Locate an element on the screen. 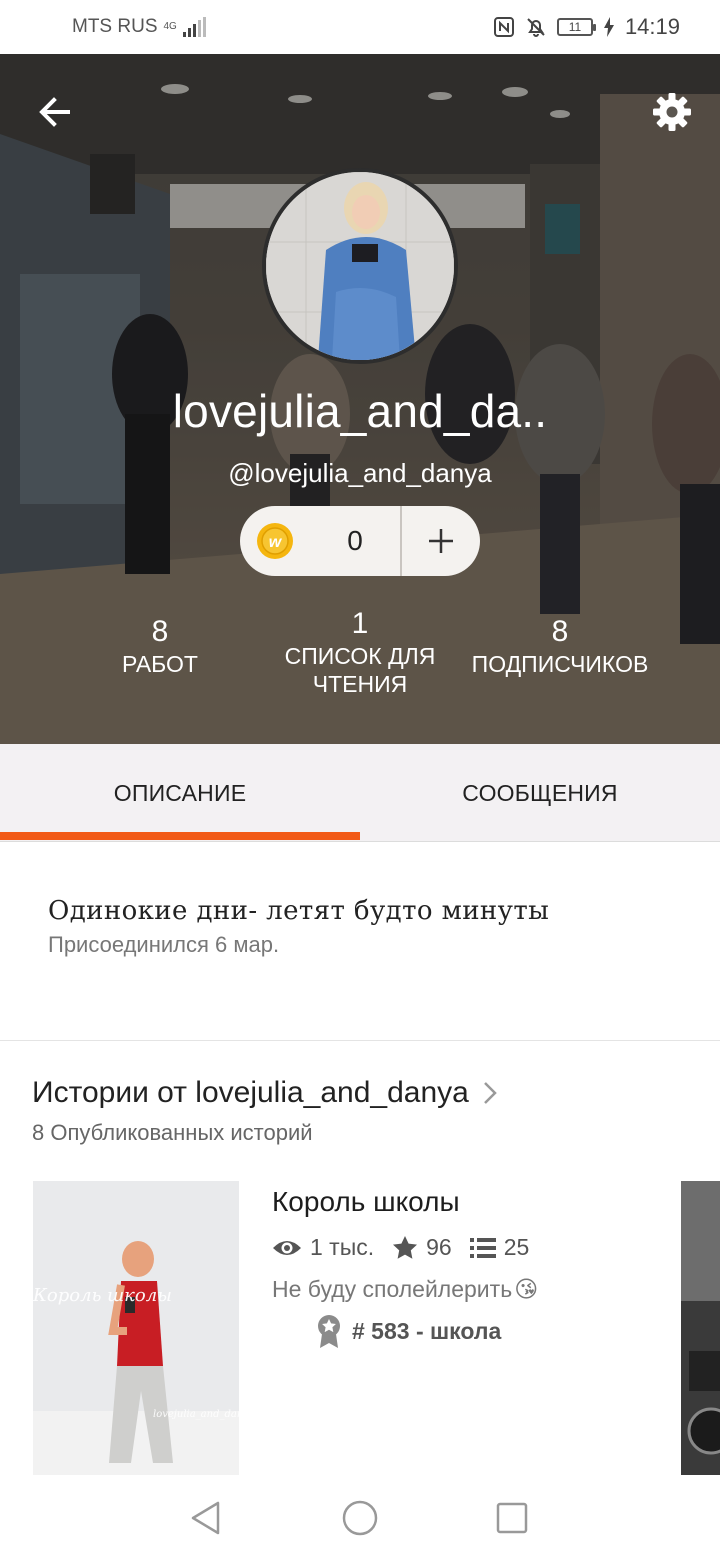 Image resolution: width=720 pixels, height=1560 pixels. next-story-cover-image is located at coordinates (700, 1328).